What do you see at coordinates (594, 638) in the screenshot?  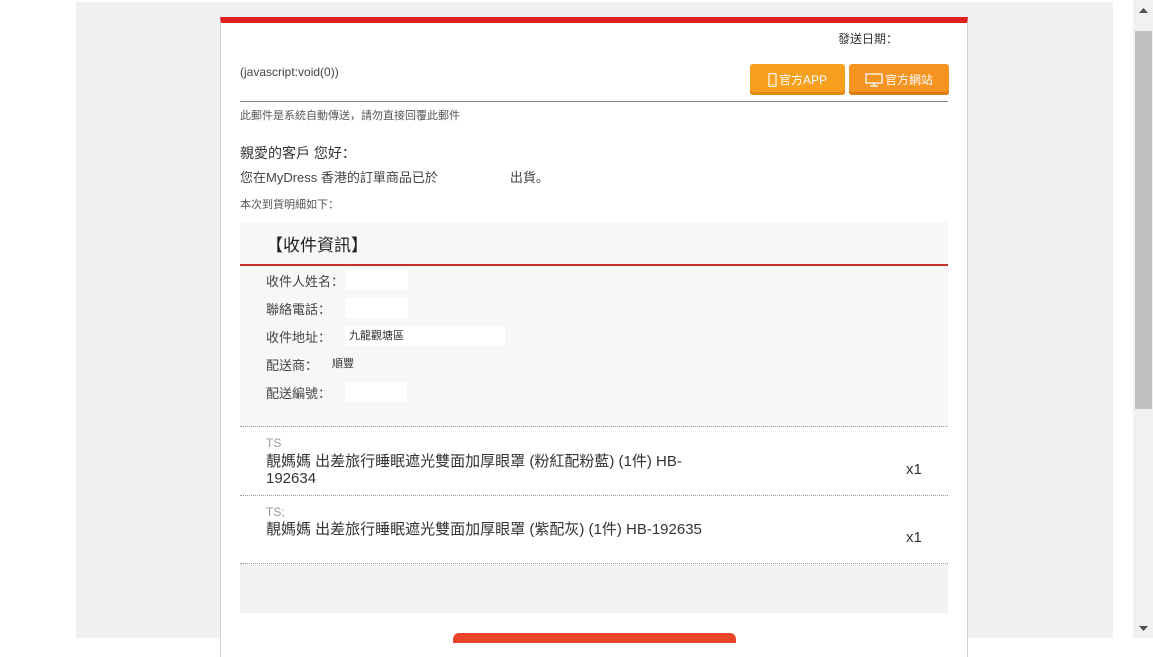 I see `action-button` at bounding box center [594, 638].